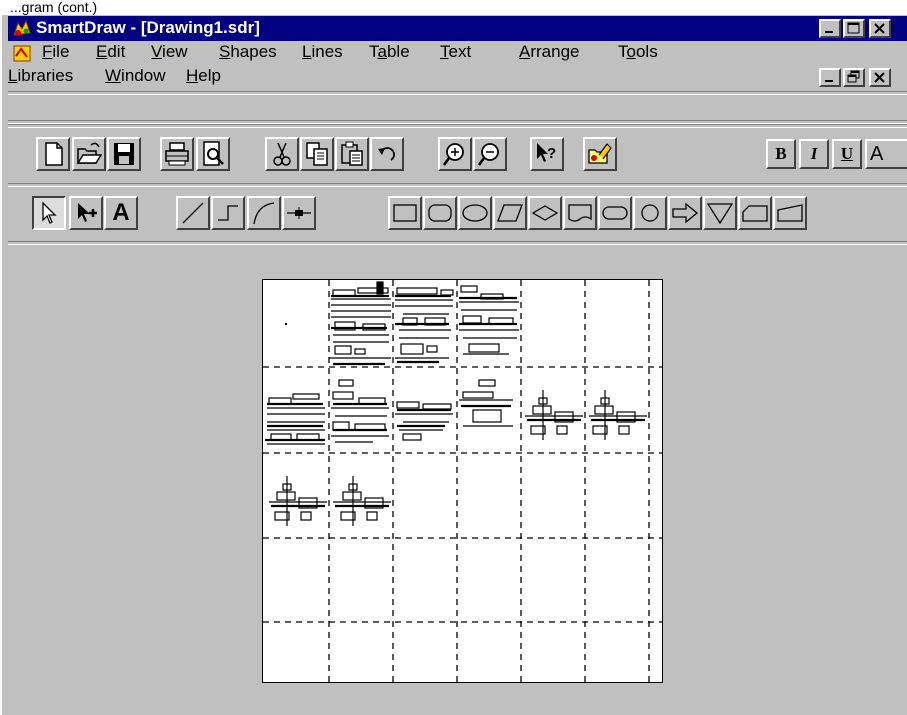 This screenshot has width=907, height=715. I want to click on pointer-icon, so click(49, 212).